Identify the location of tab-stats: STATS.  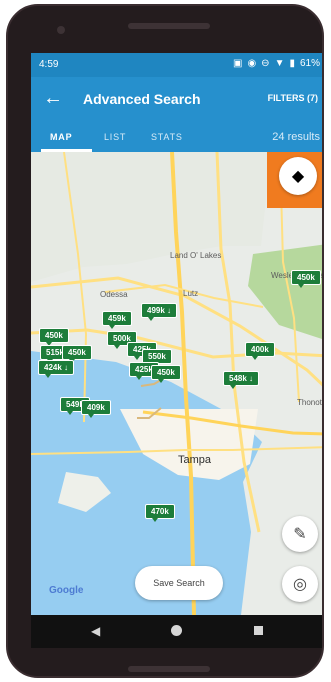
(167, 137).